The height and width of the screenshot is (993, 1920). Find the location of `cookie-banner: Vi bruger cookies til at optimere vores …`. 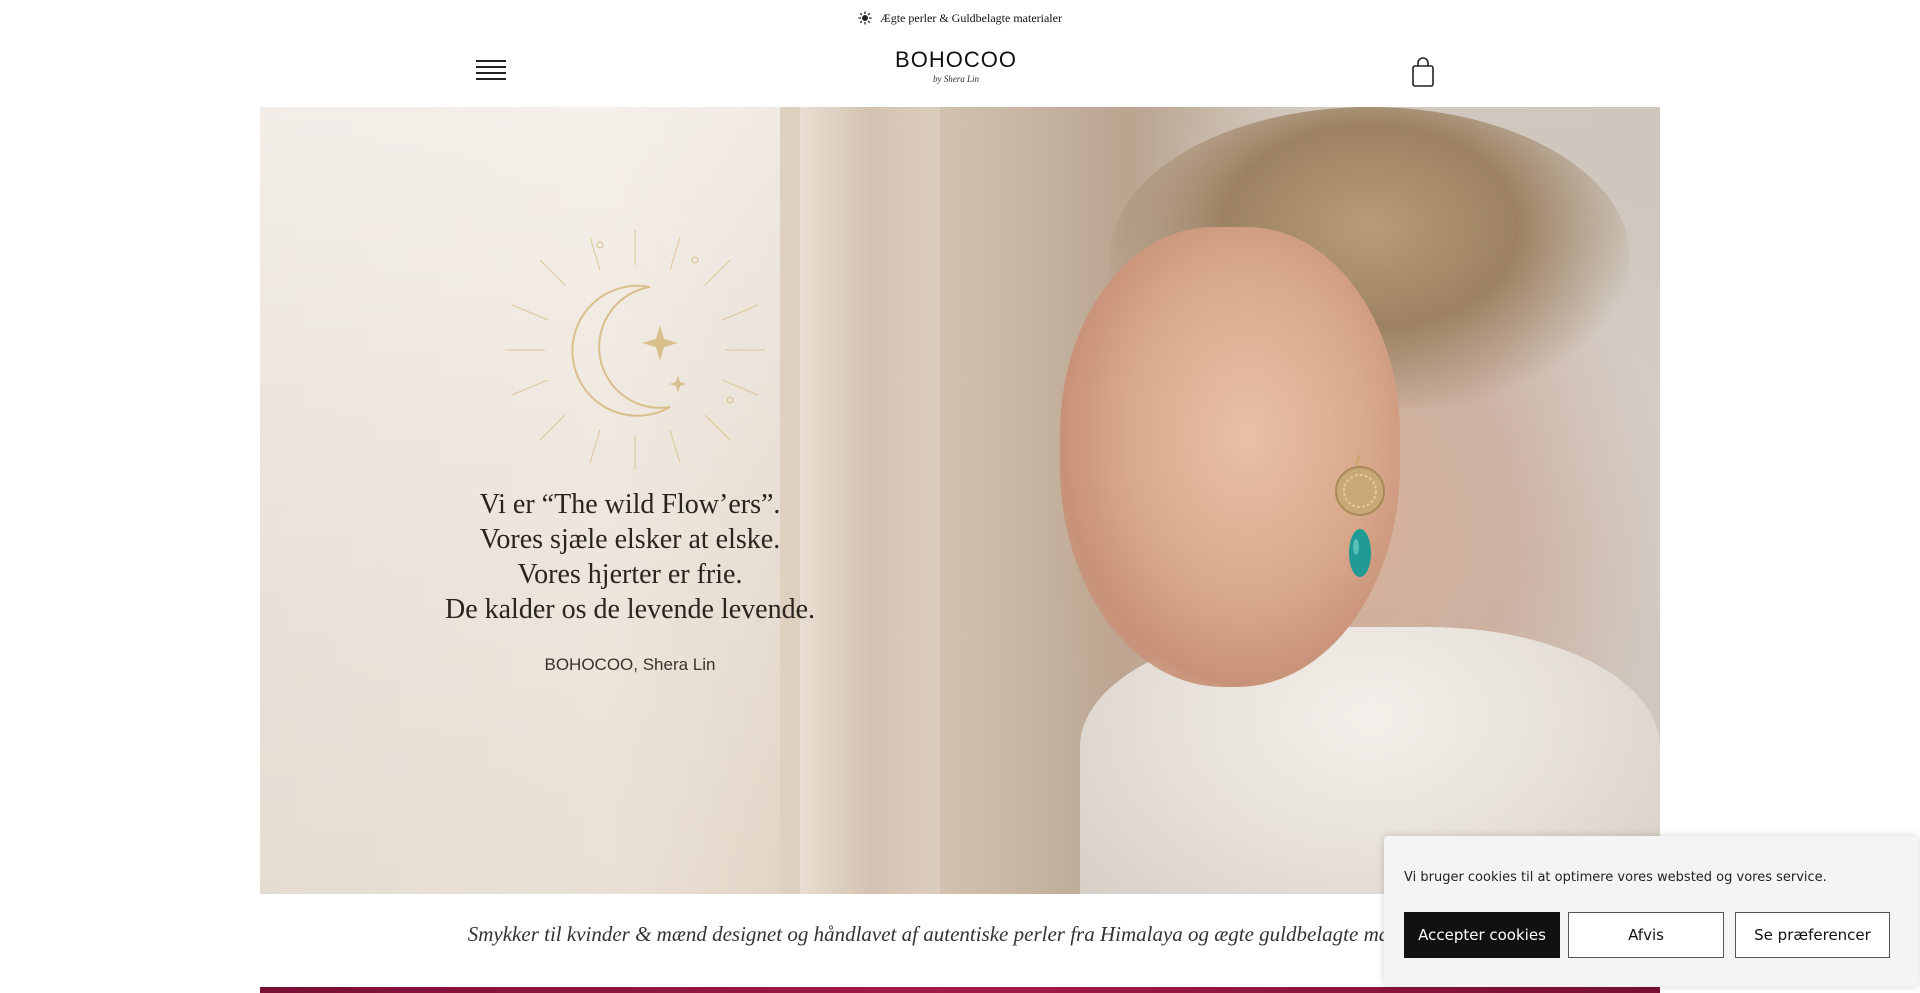

cookie-banner: Vi bruger cookies til at optimere vores … is located at coordinates (1651, 911).